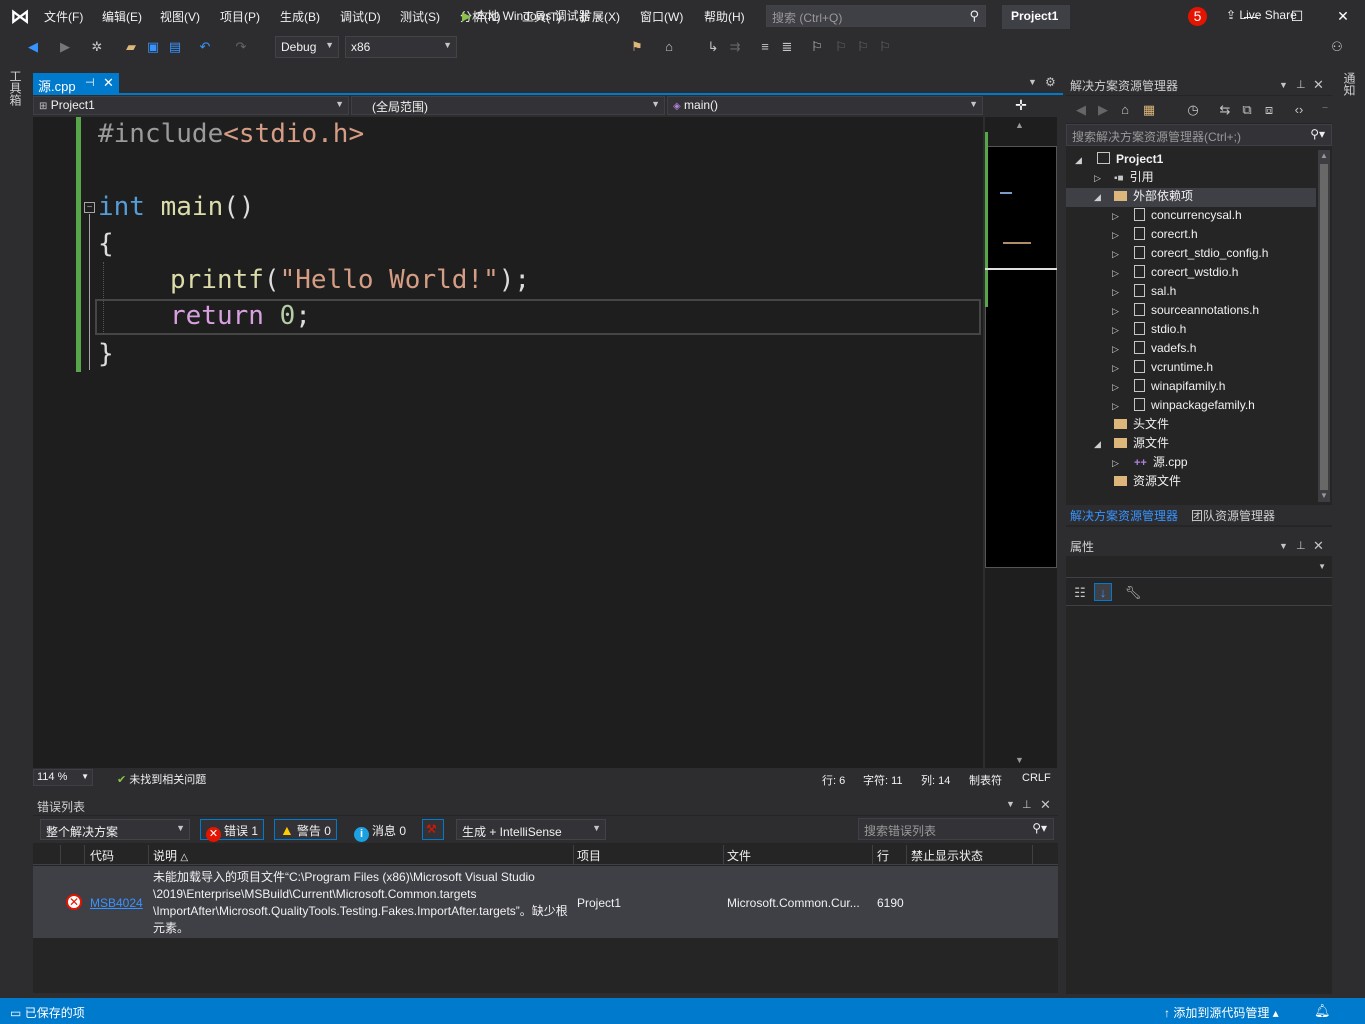  Describe the element at coordinates (1080, 593) in the screenshot. I see `categorized-icon: ☷` at that location.